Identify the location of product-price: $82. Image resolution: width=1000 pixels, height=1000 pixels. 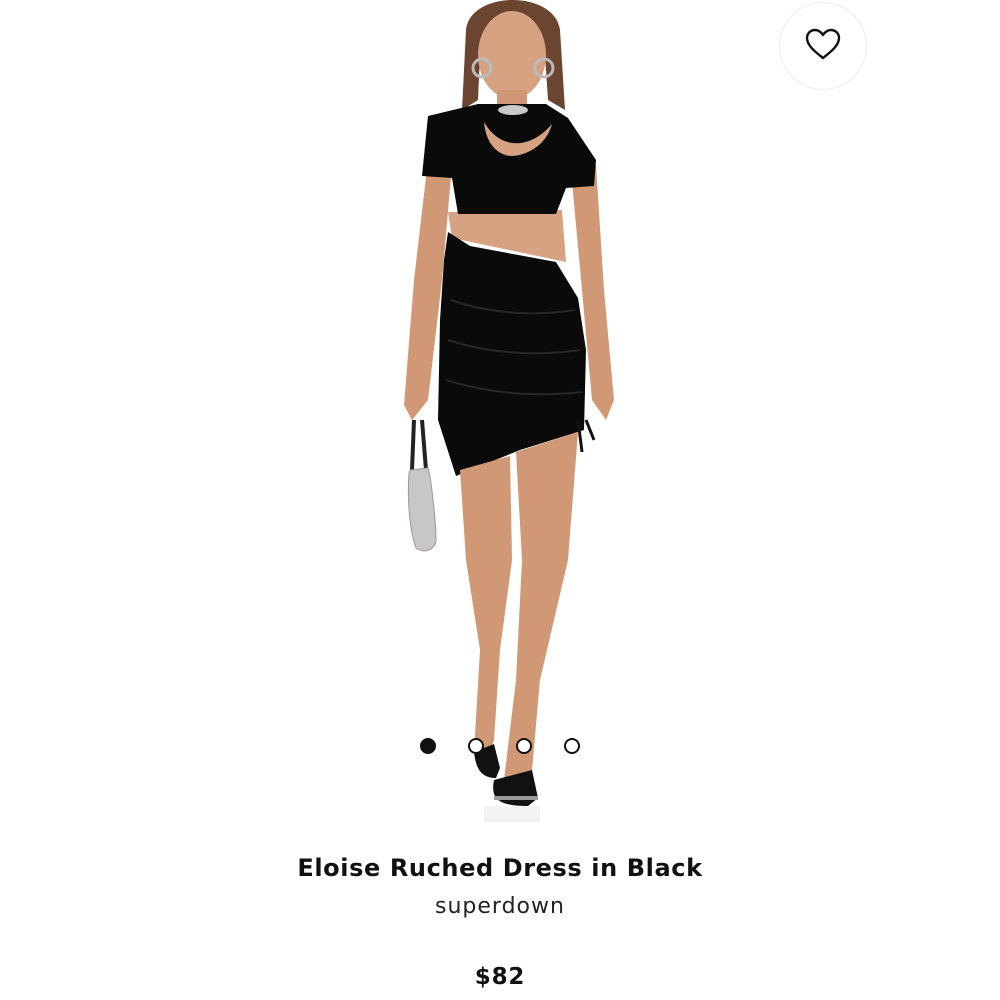
(500, 977).